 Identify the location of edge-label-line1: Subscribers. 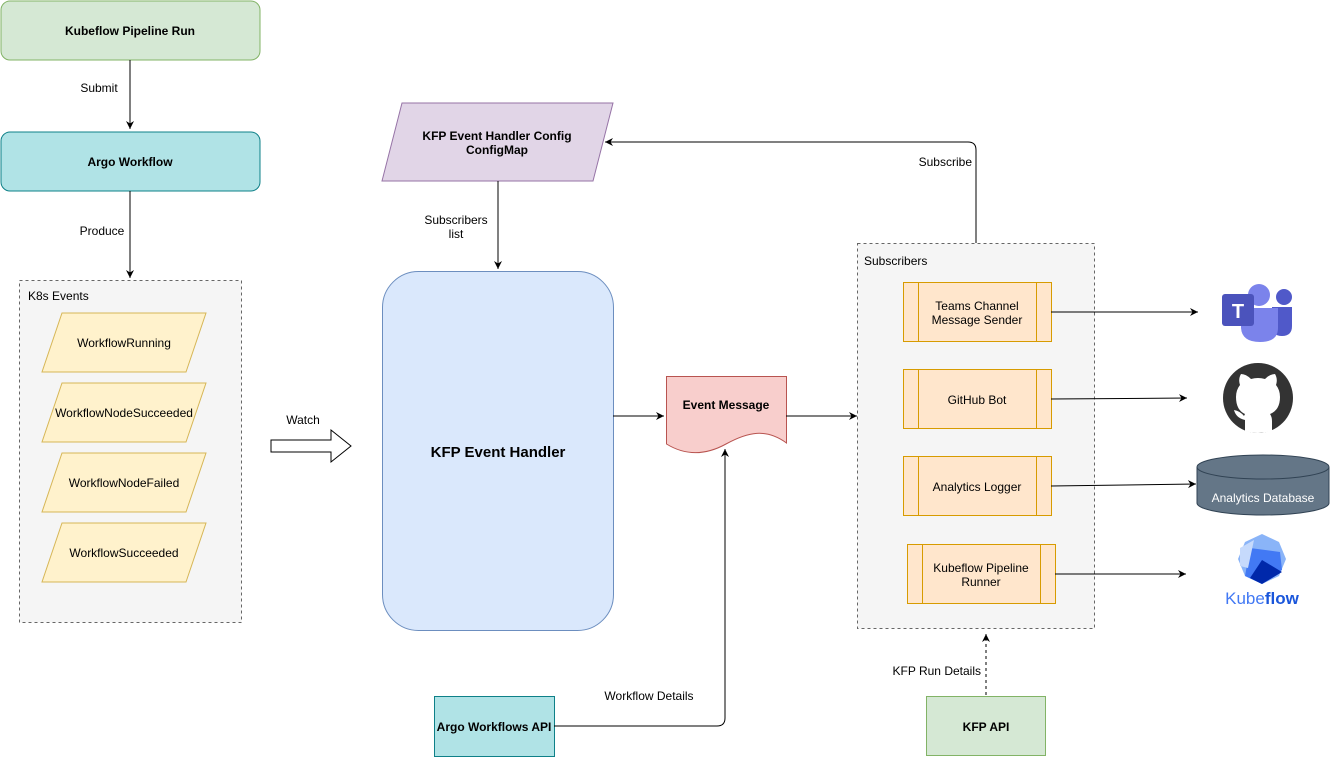
(455, 220).